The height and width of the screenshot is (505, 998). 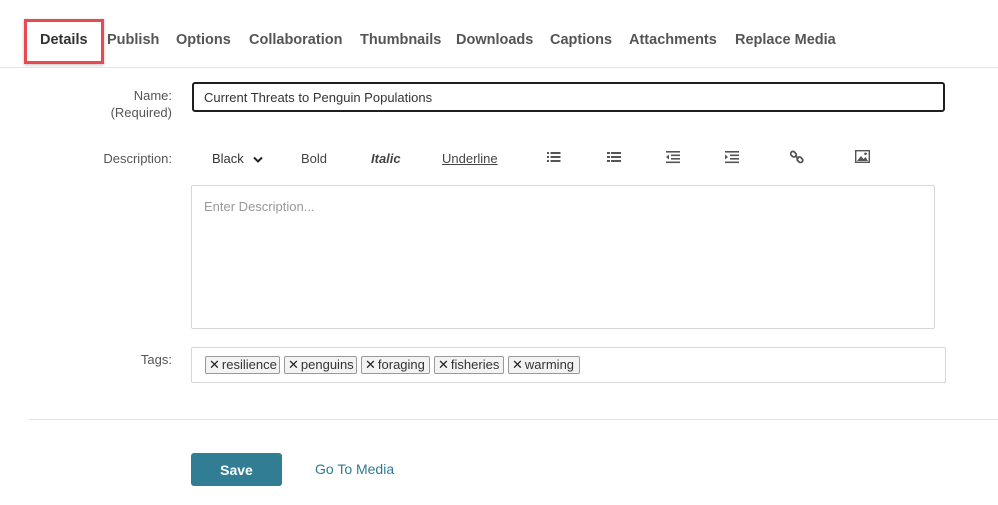 I want to click on tag-label: foraging, so click(x=401, y=364).